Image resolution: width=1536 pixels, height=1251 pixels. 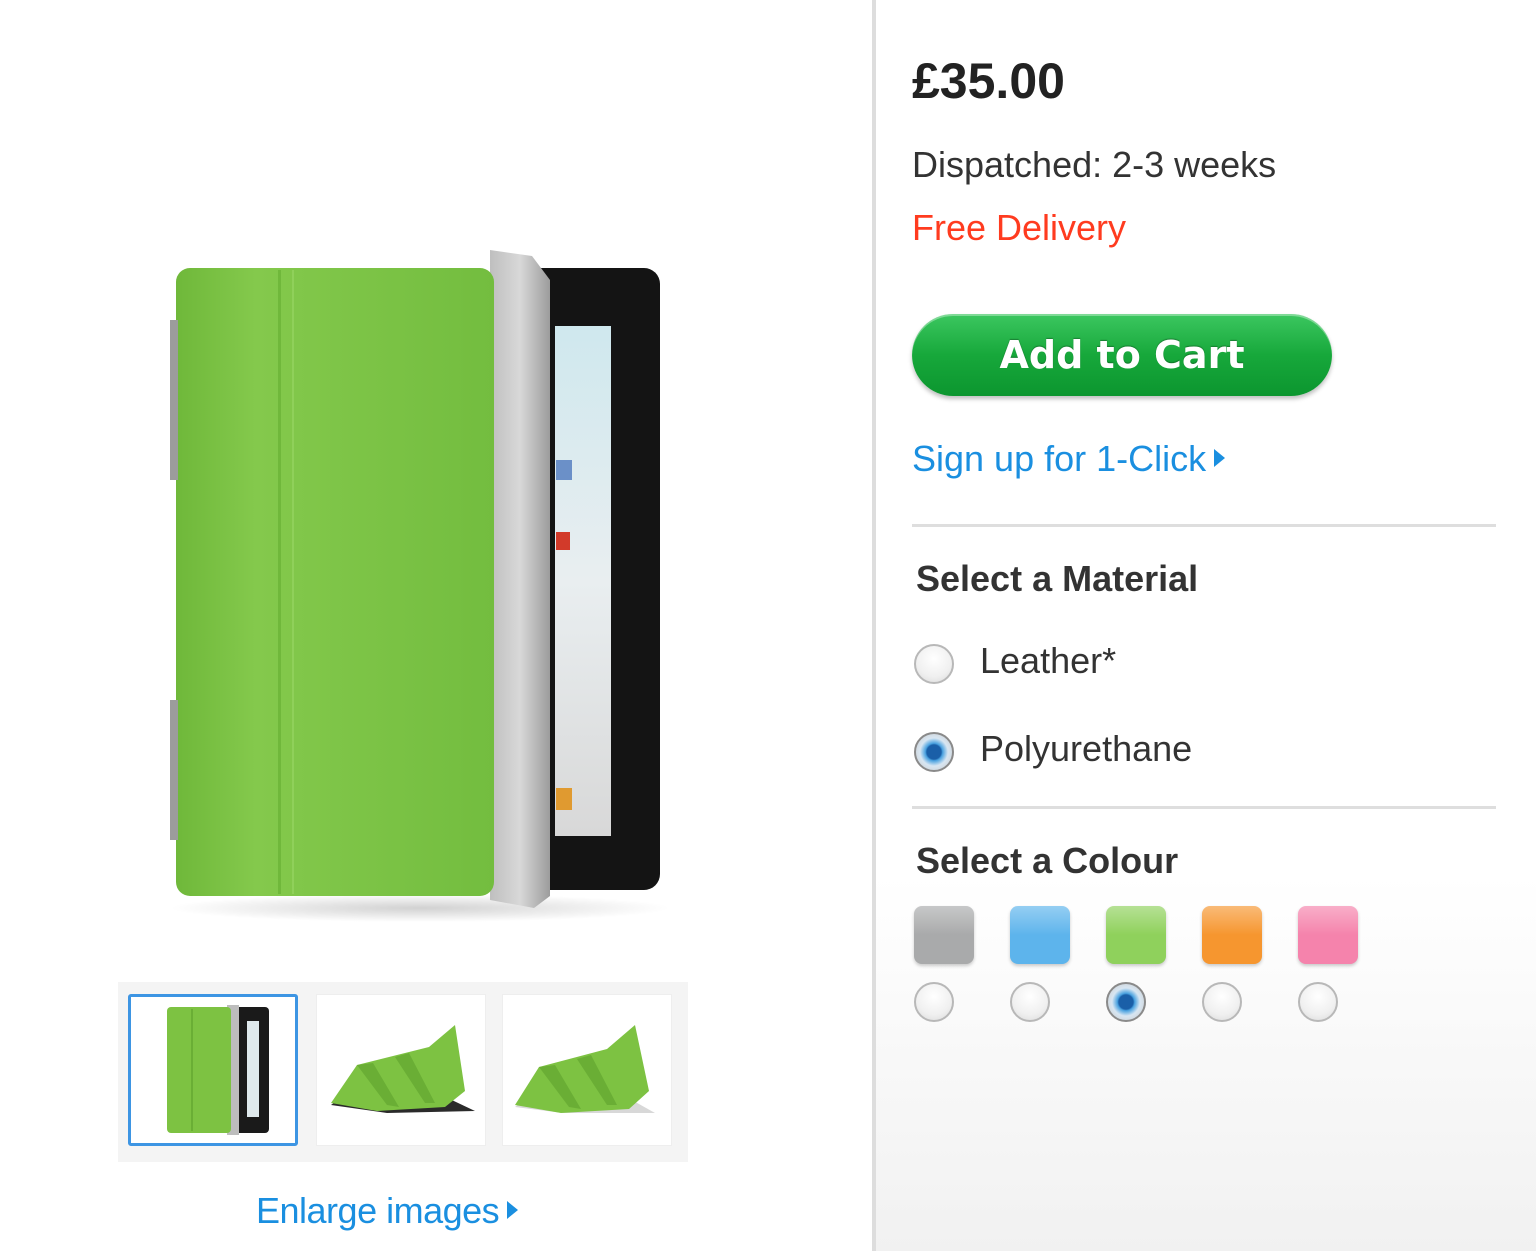 I want to click on material-label-leather: Leather*, so click(x=1048, y=661).